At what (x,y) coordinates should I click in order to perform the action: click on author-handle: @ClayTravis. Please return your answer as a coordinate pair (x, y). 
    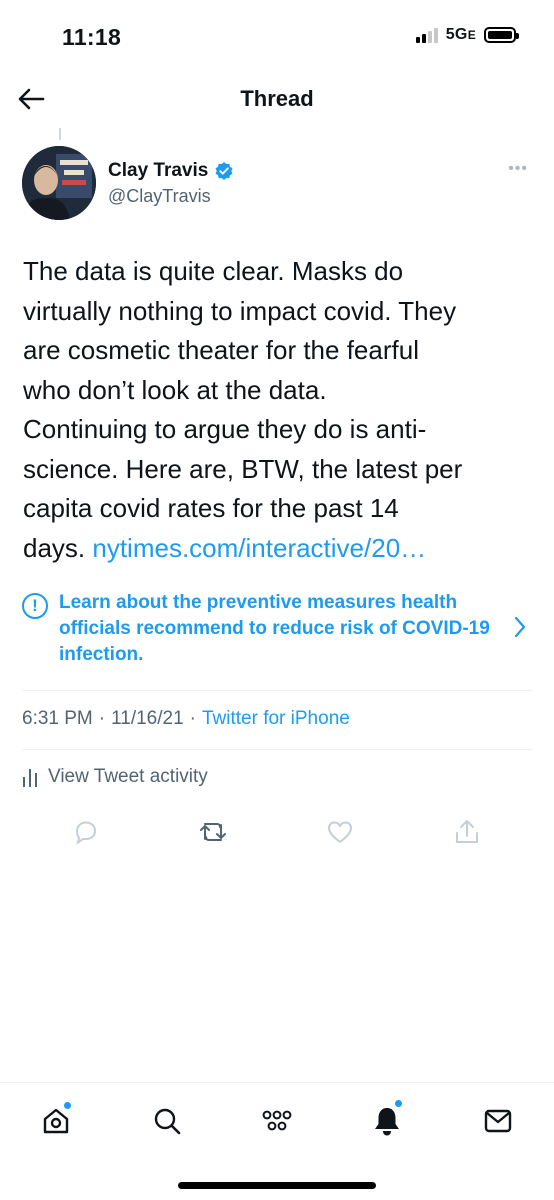
    Looking at the image, I should click on (159, 196).